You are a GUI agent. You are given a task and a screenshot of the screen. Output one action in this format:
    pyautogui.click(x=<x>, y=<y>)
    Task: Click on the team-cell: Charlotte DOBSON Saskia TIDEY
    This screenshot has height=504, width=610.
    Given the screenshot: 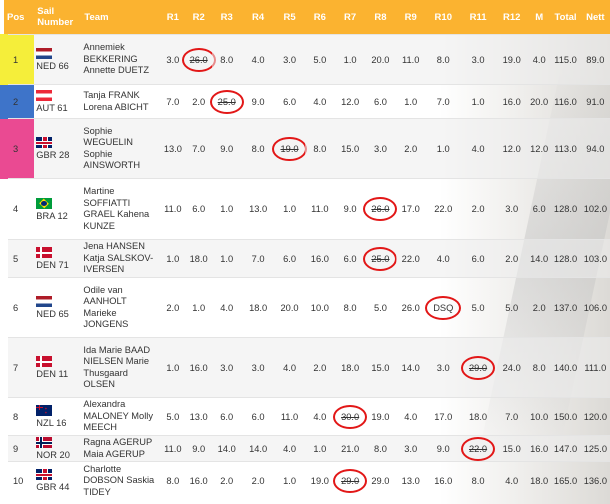 What is the action you would take?
    pyautogui.click(x=120, y=480)
    